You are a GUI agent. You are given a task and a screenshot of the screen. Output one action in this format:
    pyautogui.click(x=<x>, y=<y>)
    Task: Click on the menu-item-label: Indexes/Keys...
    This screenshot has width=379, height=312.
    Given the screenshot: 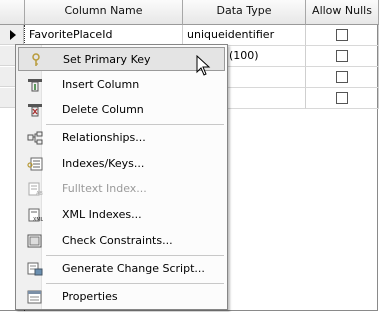 What is the action you would take?
    pyautogui.click(x=103, y=163)
    